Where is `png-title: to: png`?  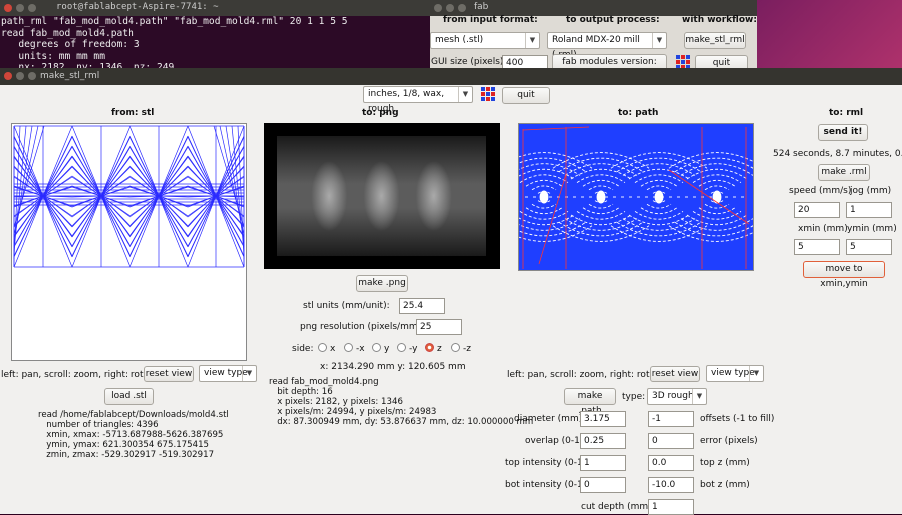 png-title: to: png is located at coordinates (380, 113).